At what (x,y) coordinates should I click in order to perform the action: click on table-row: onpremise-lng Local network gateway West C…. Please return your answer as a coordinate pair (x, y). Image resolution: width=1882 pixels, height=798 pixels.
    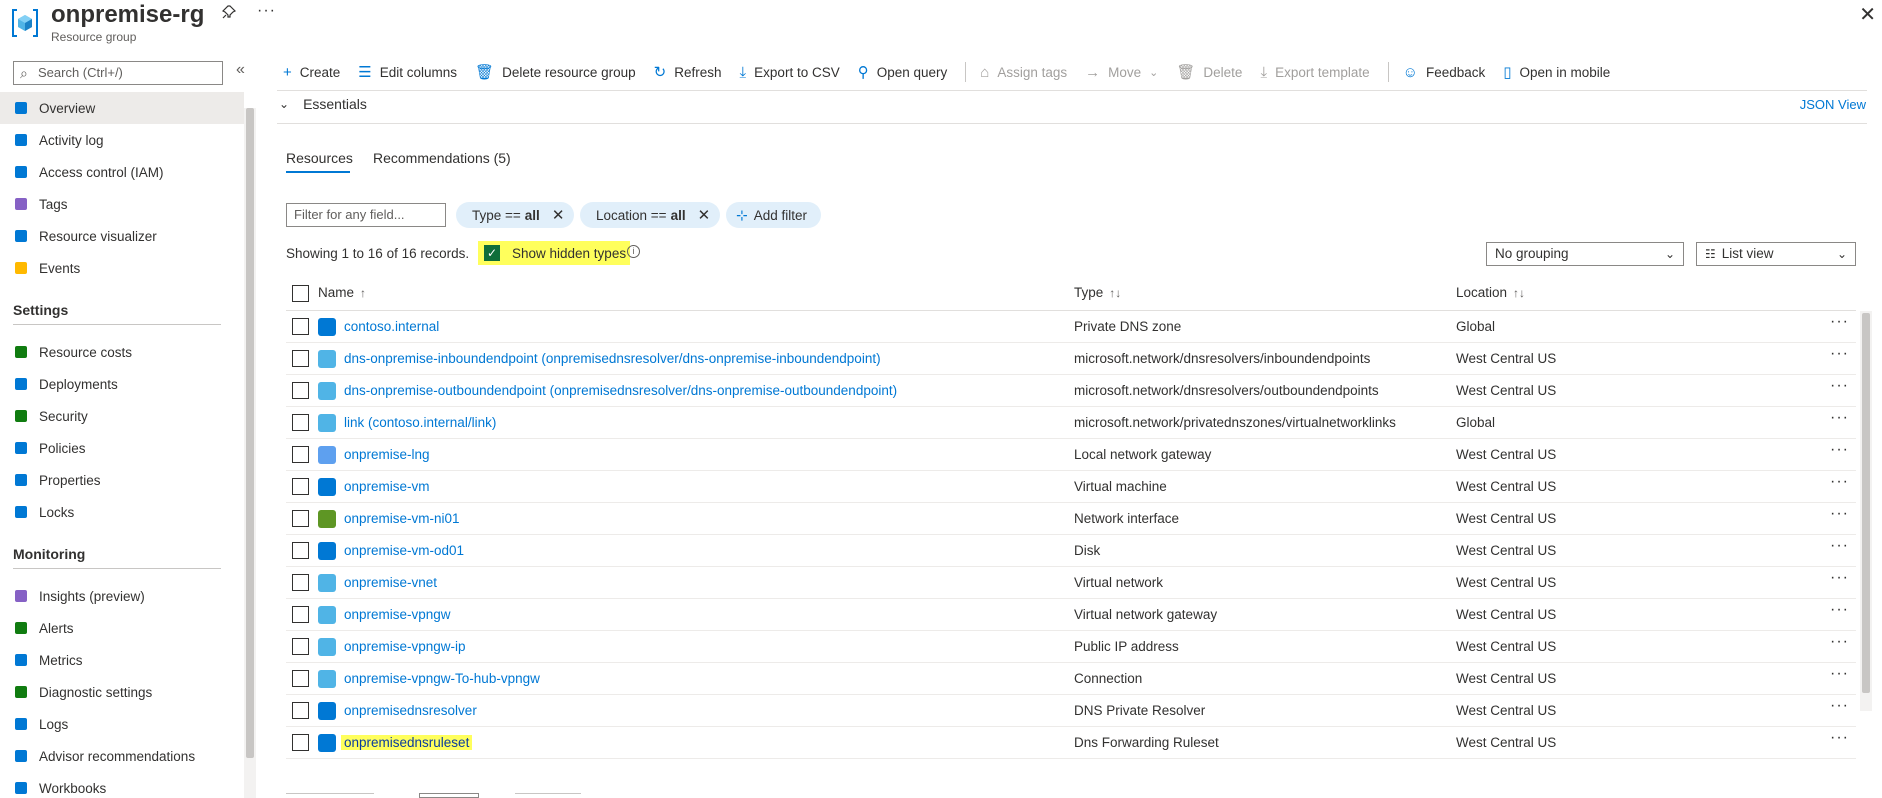
    Looking at the image, I should click on (1071, 455).